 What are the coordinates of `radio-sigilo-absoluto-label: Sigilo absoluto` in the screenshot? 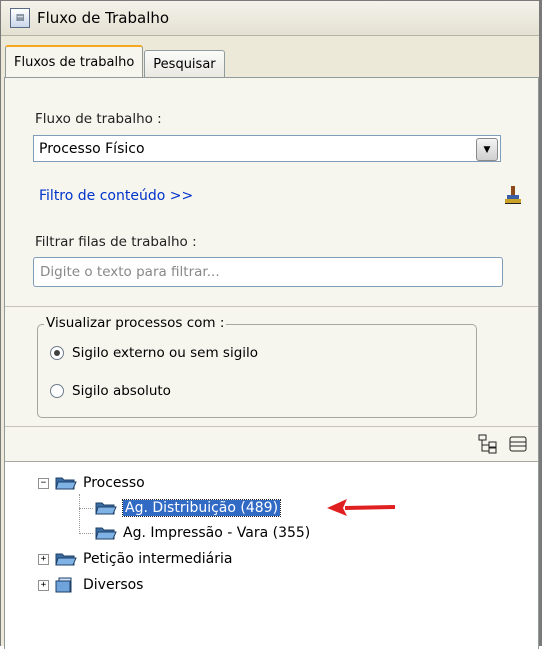 It's located at (121, 391).